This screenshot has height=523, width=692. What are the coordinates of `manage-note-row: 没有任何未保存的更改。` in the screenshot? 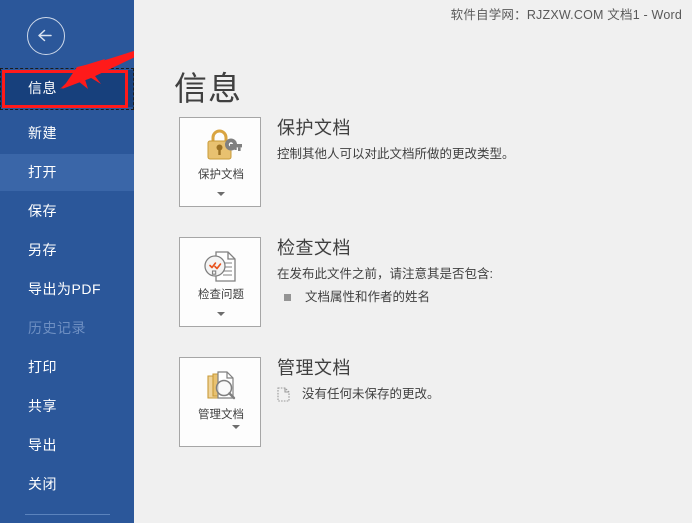 It's located at (484, 396).